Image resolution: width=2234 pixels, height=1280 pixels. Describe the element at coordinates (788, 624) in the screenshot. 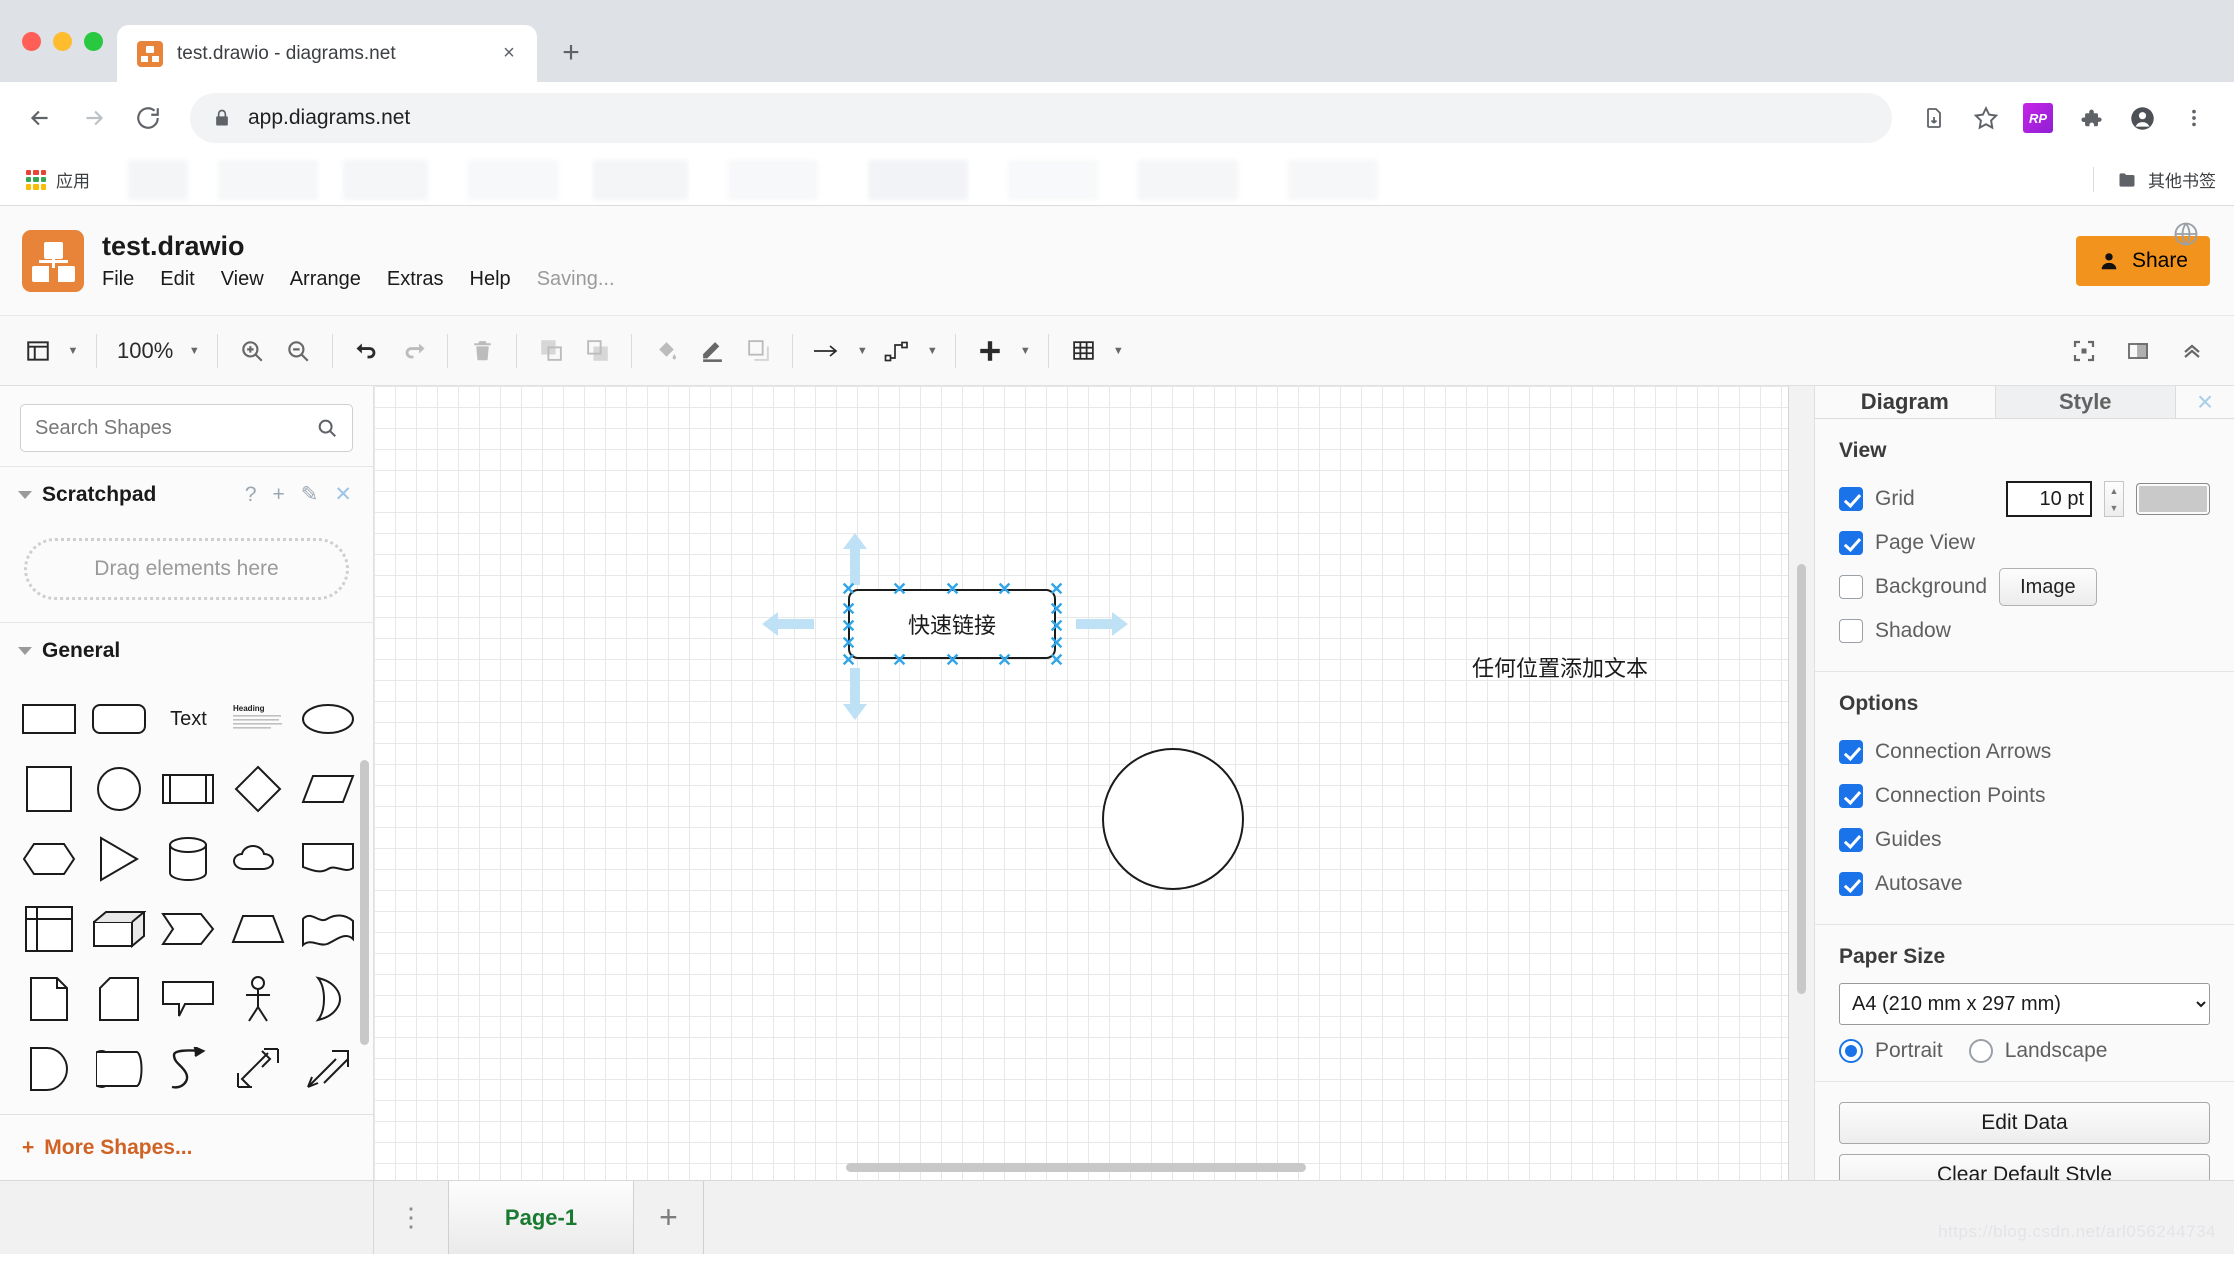

I see `connection-arrow-left` at that location.